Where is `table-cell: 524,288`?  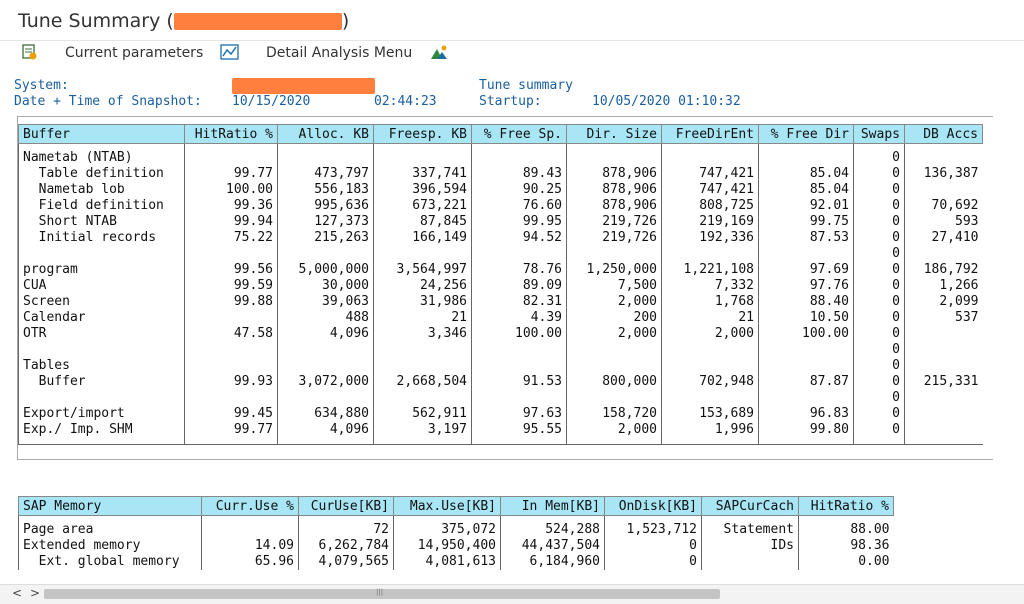 table-cell: 524,288 is located at coordinates (552, 530).